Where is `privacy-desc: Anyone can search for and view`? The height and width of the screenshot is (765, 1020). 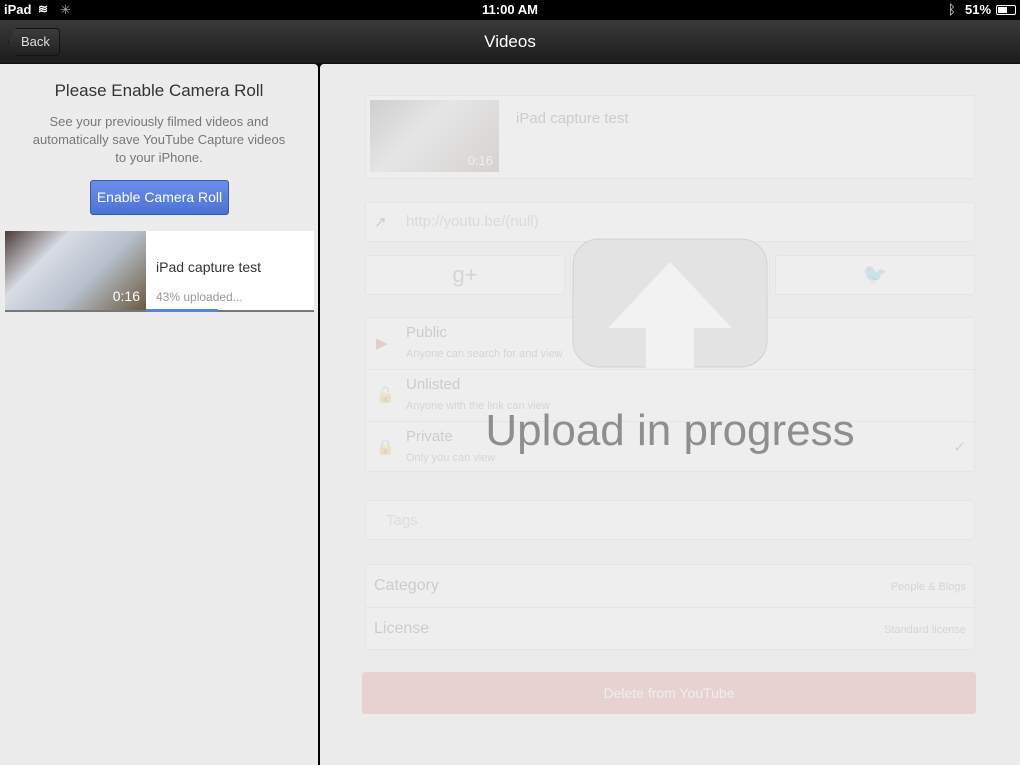 privacy-desc: Anyone can search for and view is located at coordinates (484, 354).